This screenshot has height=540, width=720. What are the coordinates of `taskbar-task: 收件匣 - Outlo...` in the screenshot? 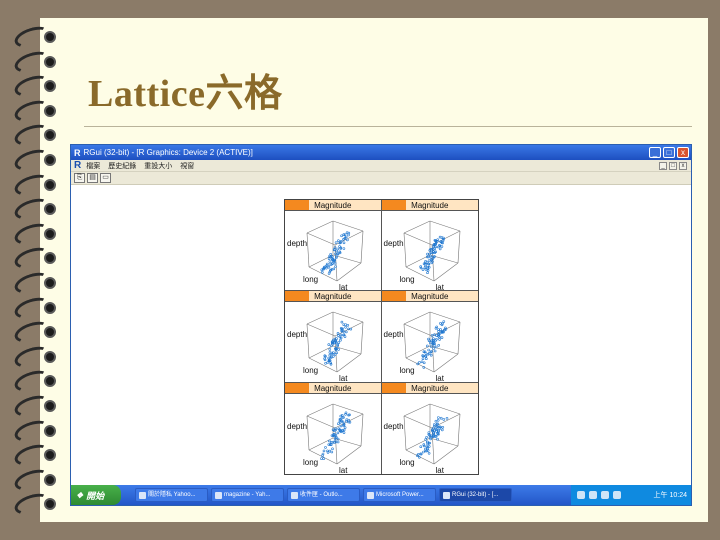 It's located at (323, 495).